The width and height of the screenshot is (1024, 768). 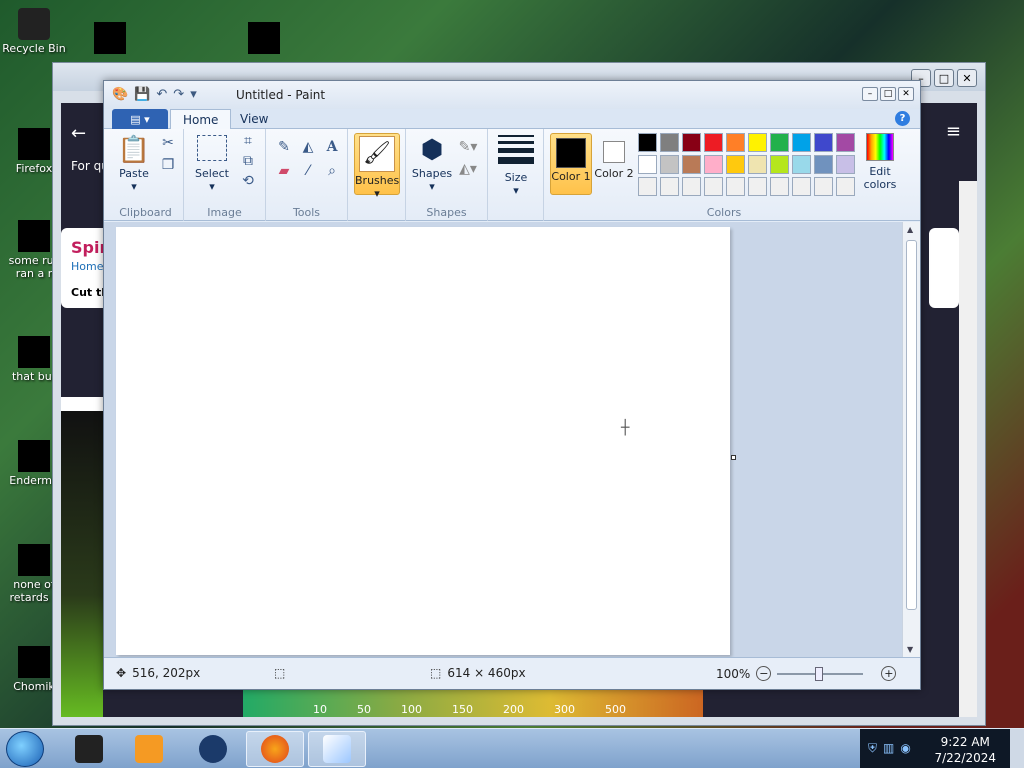 What do you see at coordinates (254, 119) in the screenshot?
I see `tab-view: View` at bounding box center [254, 119].